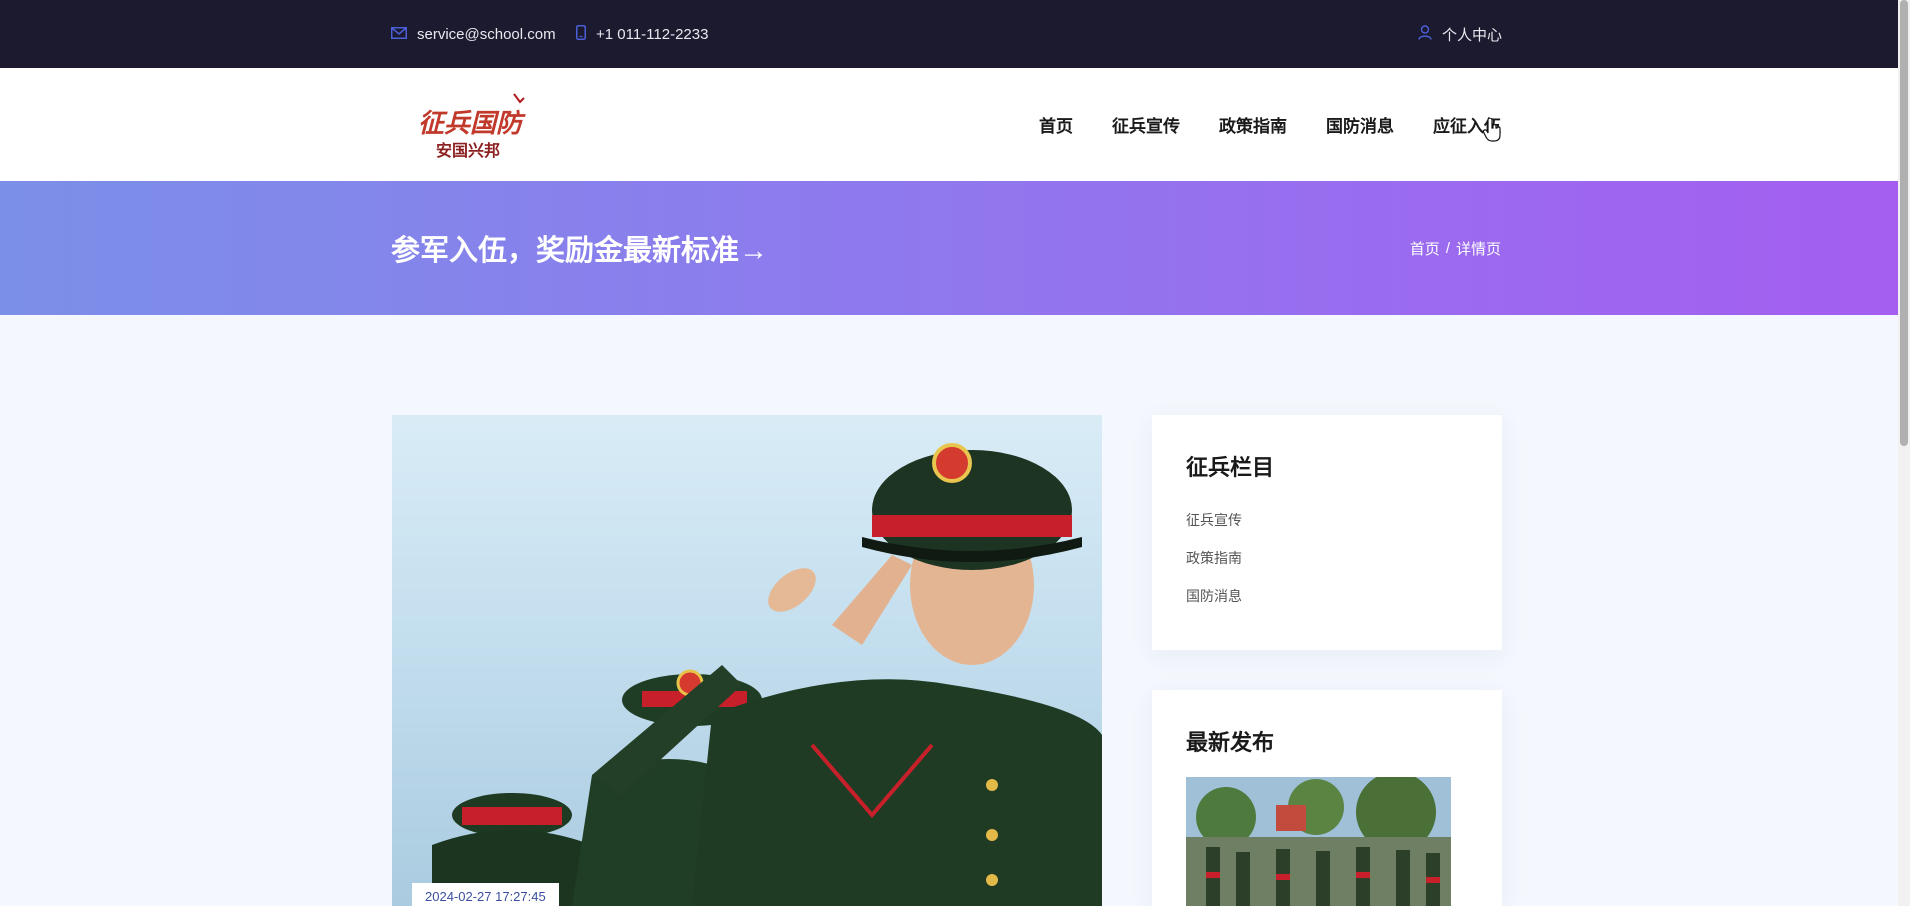 Image resolution: width=1910 pixels, height=906 pixels. Describe the element at coordinates (949, 248) in the screenshot. I see `page-banner: 参军入伍，奖励金最新标准→ 首页 / 详情页` at that location.